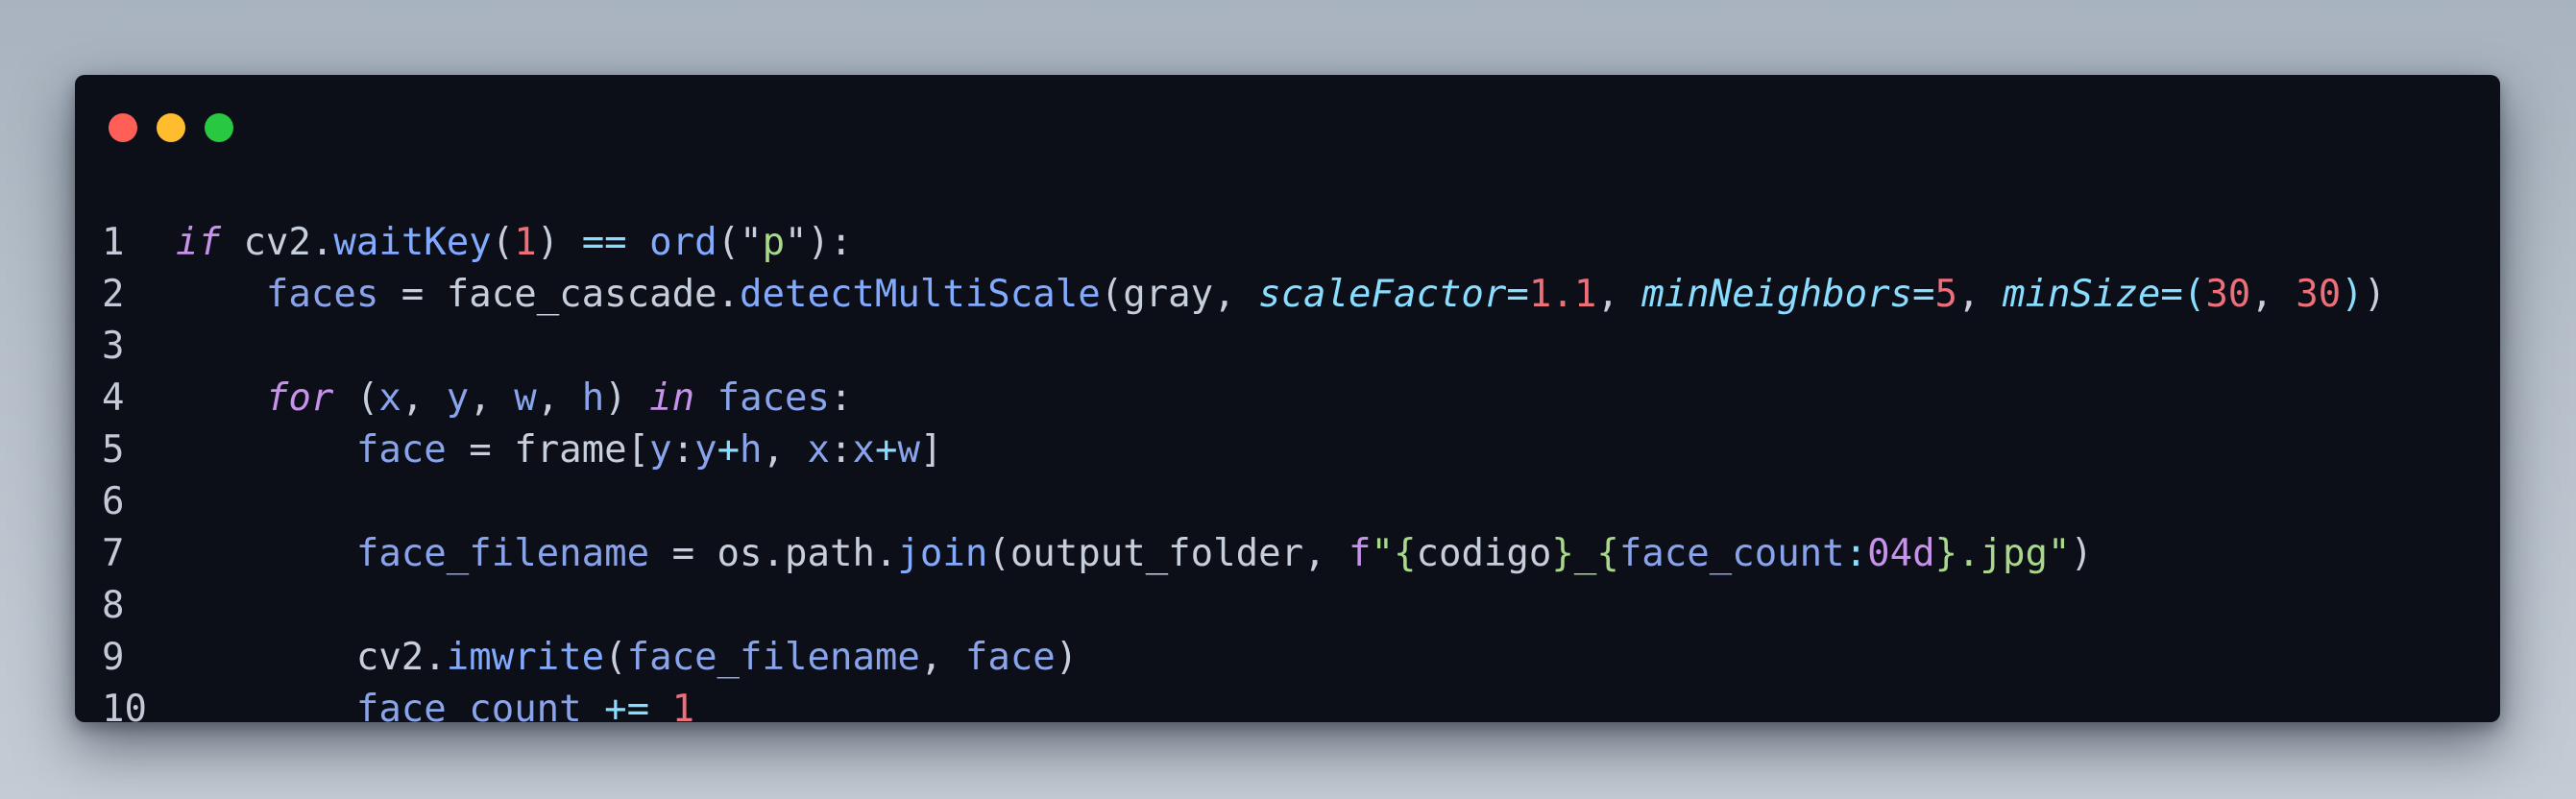  What do you see at coordinates (113, 605) in the screenshot?
I see `line-number: 8` at bounding box center [113, 605].